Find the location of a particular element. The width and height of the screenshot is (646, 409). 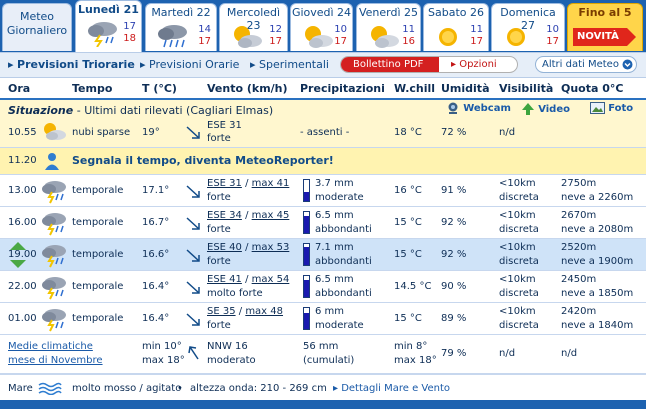

tab-meteo-giornaliero: Meteo Giornaliero is located at coordinates (37, 27).